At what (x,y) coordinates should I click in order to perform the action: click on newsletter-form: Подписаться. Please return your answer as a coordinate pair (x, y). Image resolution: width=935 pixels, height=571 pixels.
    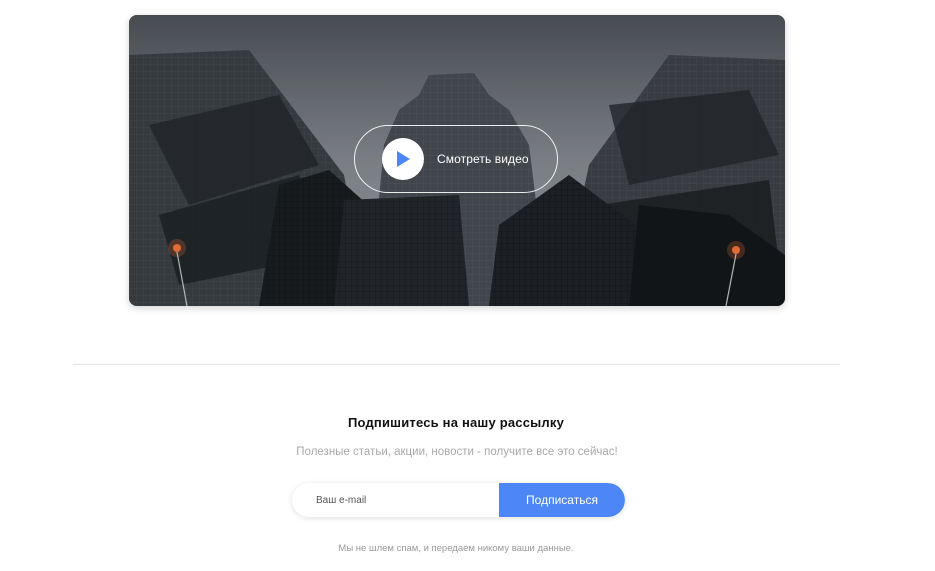
    Looking at the image, I should click on (458, 500).